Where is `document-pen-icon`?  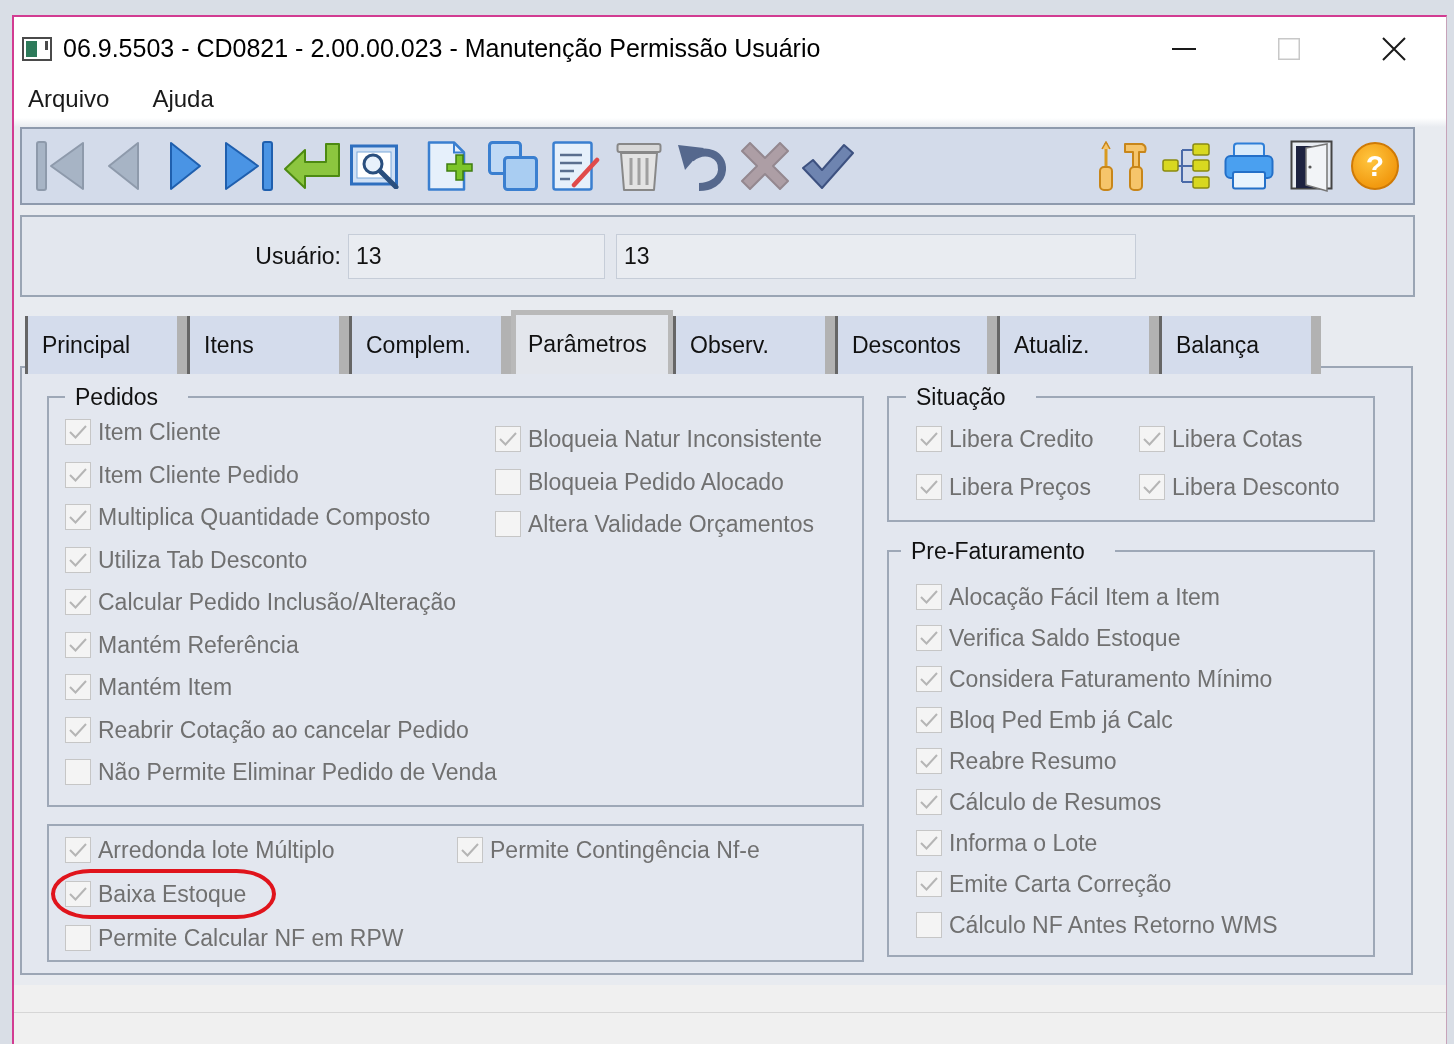 document-pen-icon is located at coordinates (576, 166).